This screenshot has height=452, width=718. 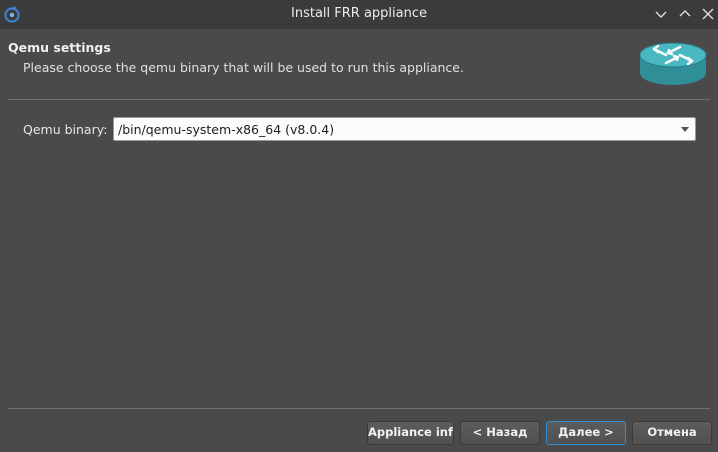 I want to click on minimize-icon, so click(x=661, y=14).